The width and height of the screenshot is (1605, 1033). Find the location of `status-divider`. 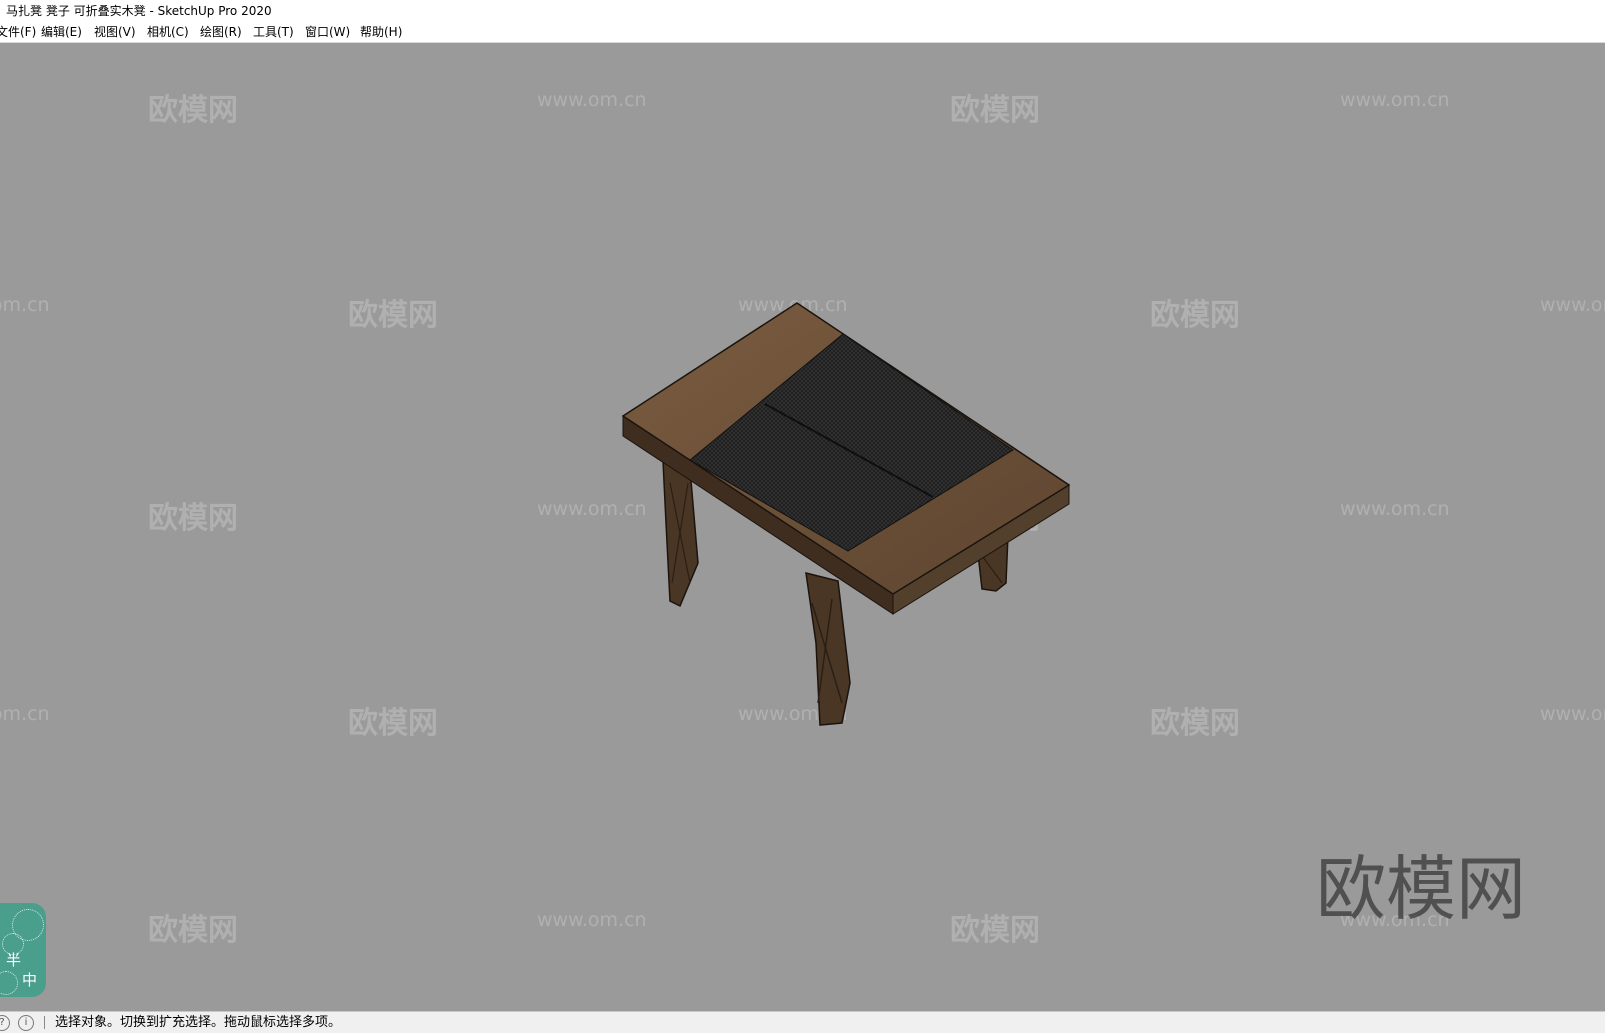

status-divider is located at coordinates (44, 1022).